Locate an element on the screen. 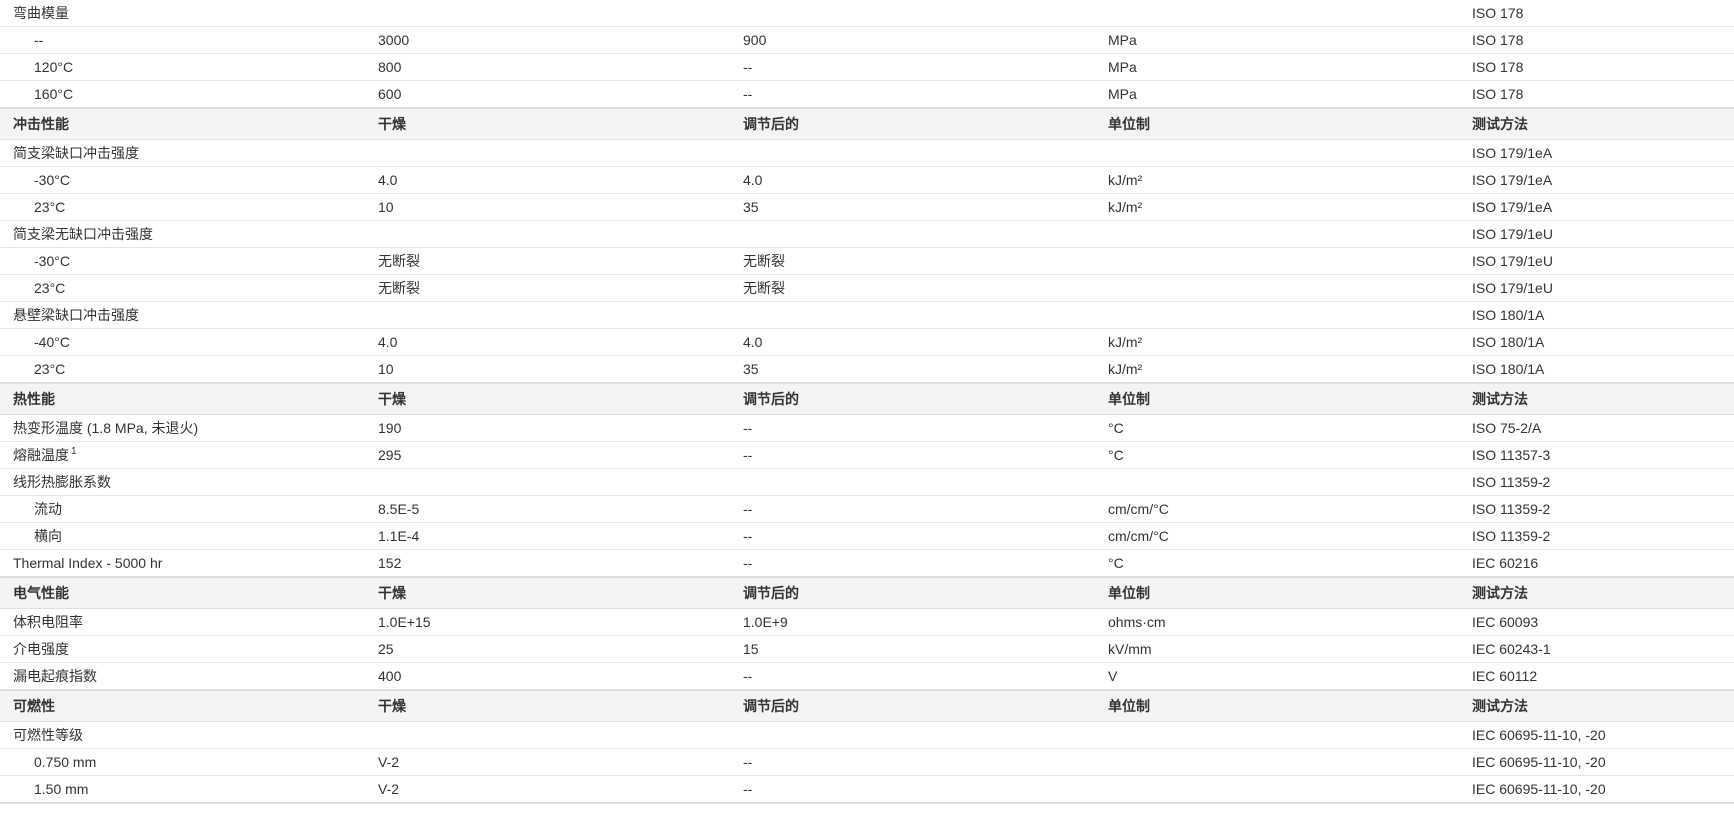 The height and width of the screenshot is (824, 1734). value-dry: 1.1E-4 is located at coordinates (547, 536).